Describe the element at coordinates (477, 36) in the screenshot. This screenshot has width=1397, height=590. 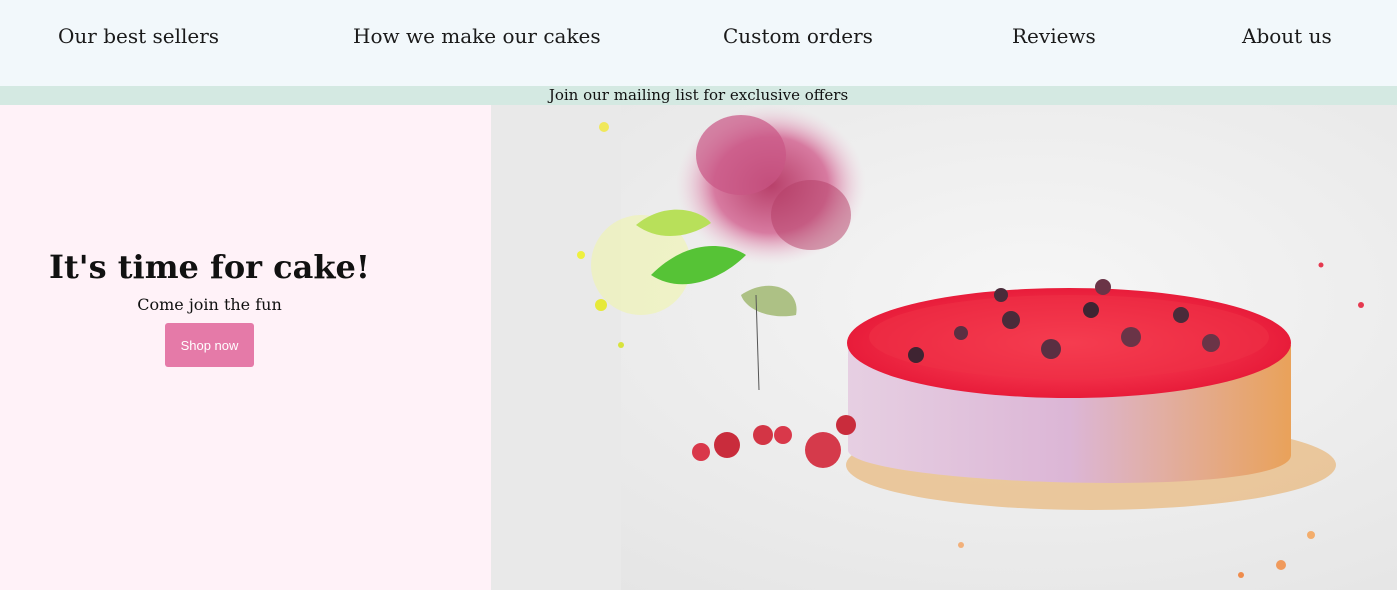
I see `nav-item-how-we-make: How we make our cakes` at that location.